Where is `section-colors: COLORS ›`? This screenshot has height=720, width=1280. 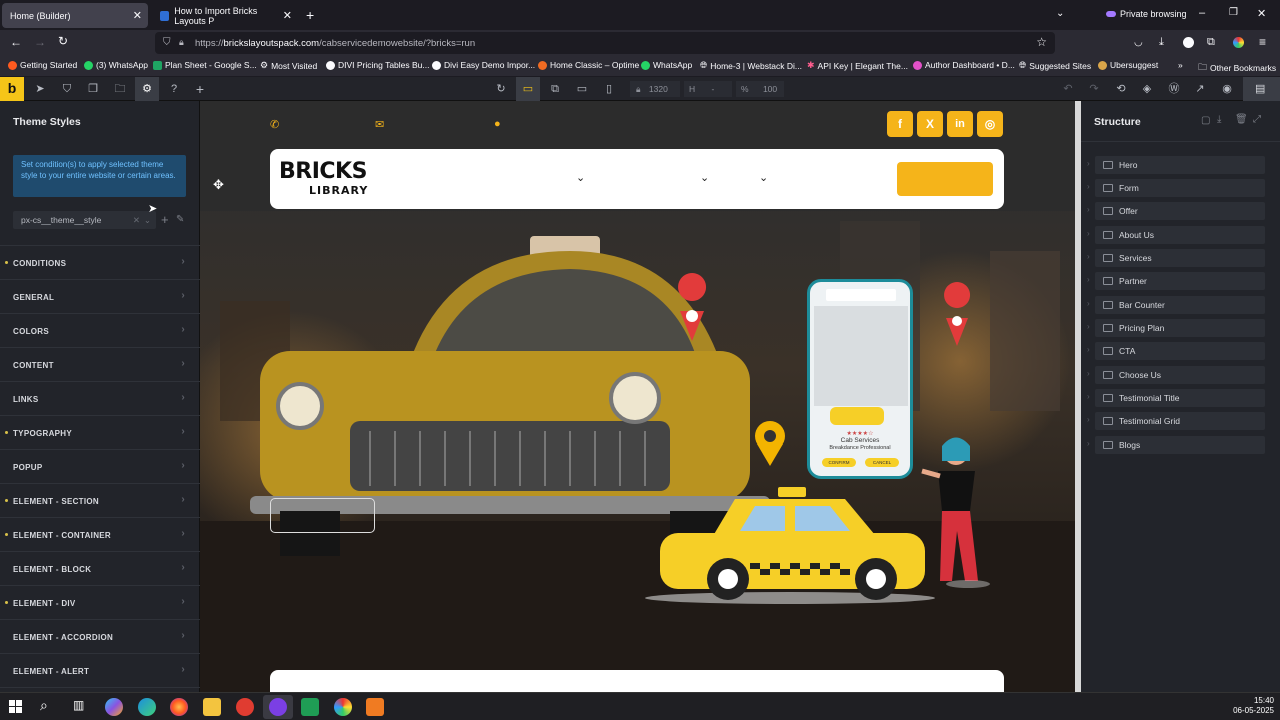
section-colors: COLORS › is located at coordinates (100, 331).